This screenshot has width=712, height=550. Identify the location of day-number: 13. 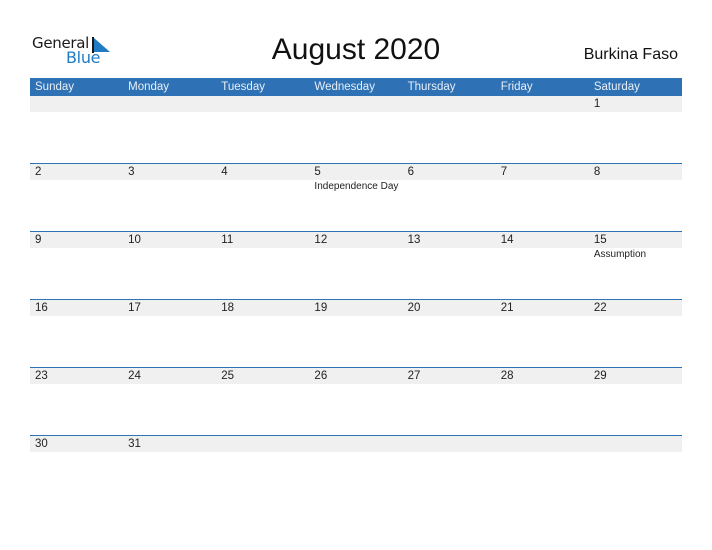
(414, 240).